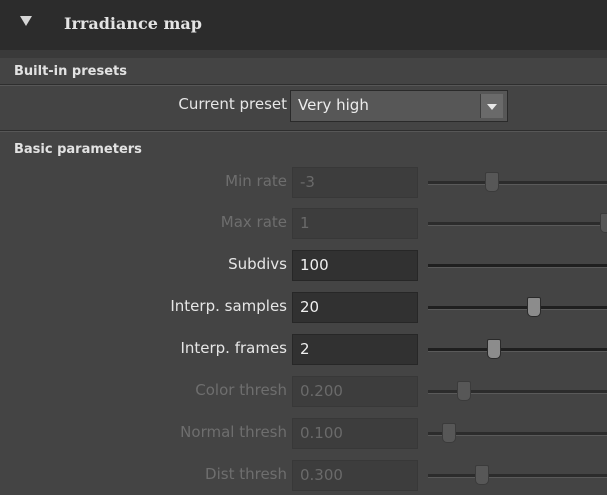 Image resolution: width=607 pixels, height=495 pixels. I want to click on max-rate-input: 1, so click(355, 223).